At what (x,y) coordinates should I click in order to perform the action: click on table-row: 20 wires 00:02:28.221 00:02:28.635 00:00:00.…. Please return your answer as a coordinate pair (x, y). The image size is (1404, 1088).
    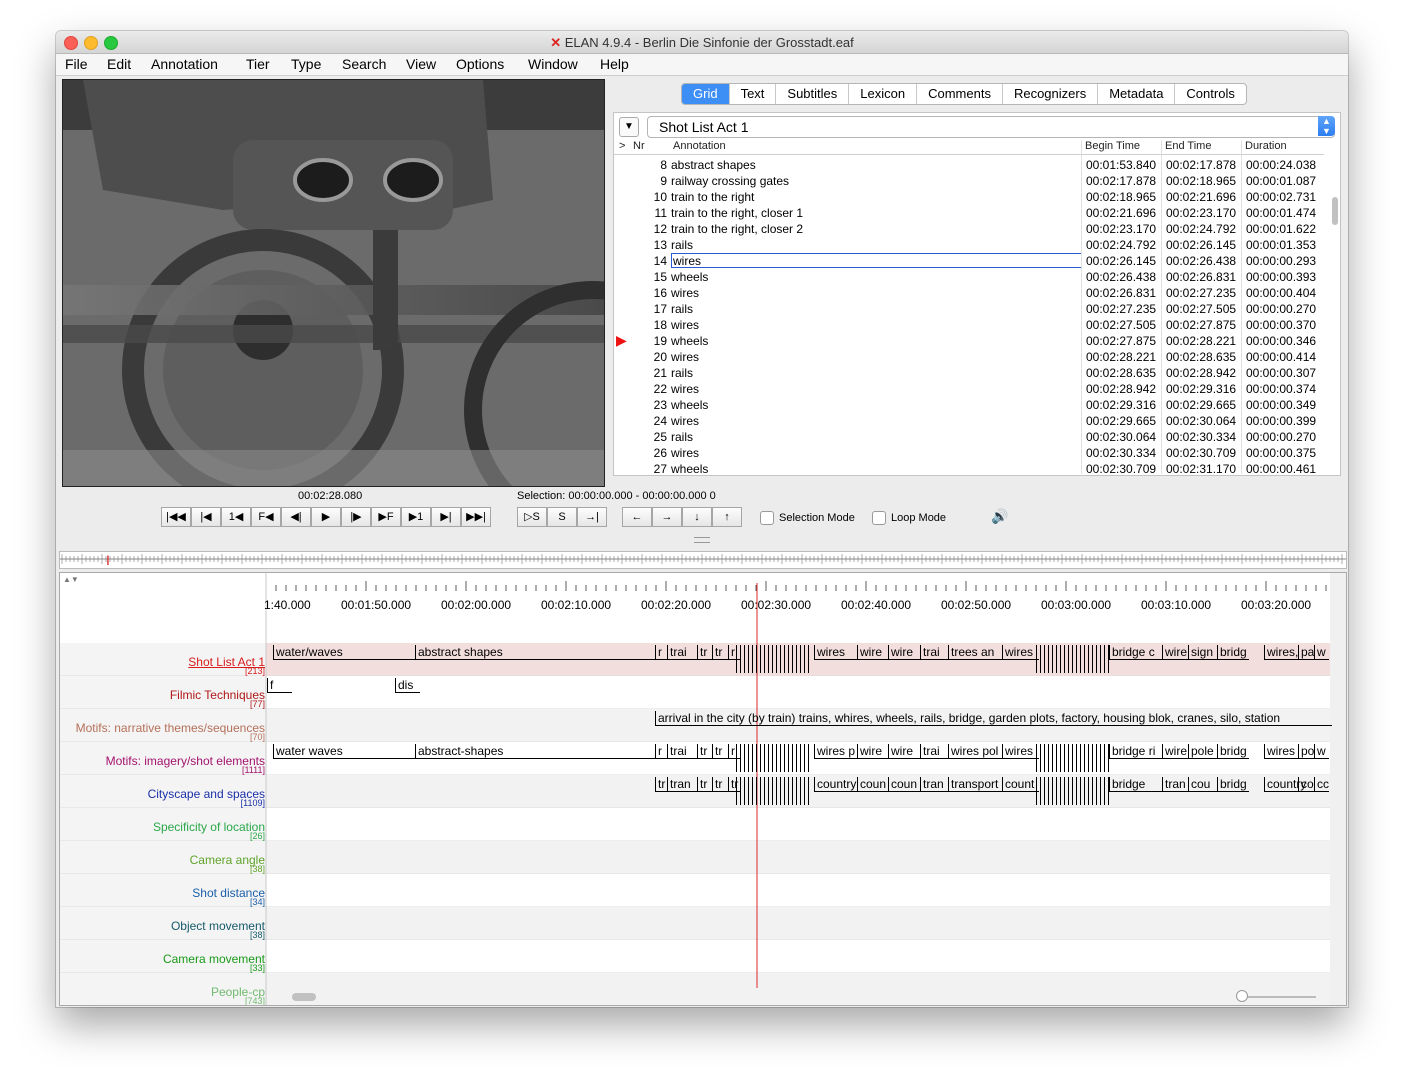
    Looking at the image, I should click on (974, 357).